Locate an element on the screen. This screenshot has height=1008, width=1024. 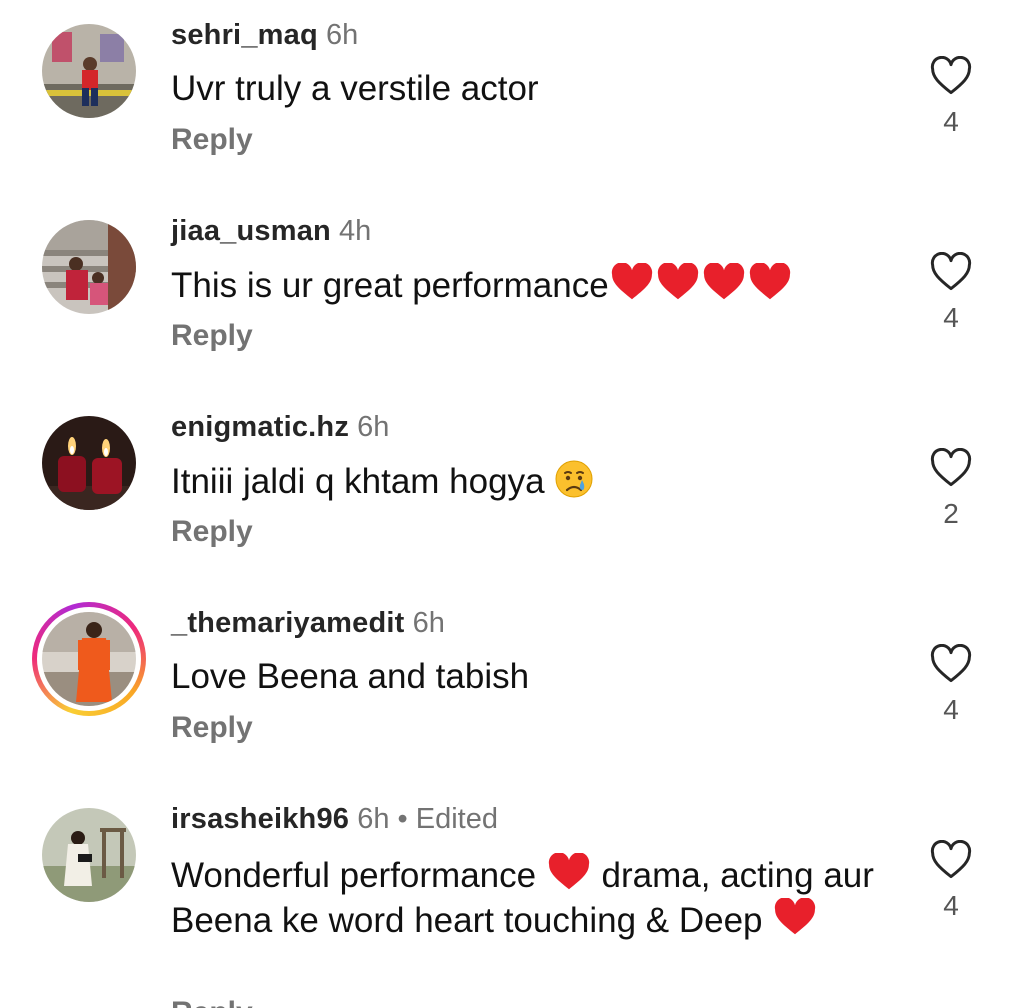
comment-text-body: Wonderful performance is located at coordinates (358, 875).